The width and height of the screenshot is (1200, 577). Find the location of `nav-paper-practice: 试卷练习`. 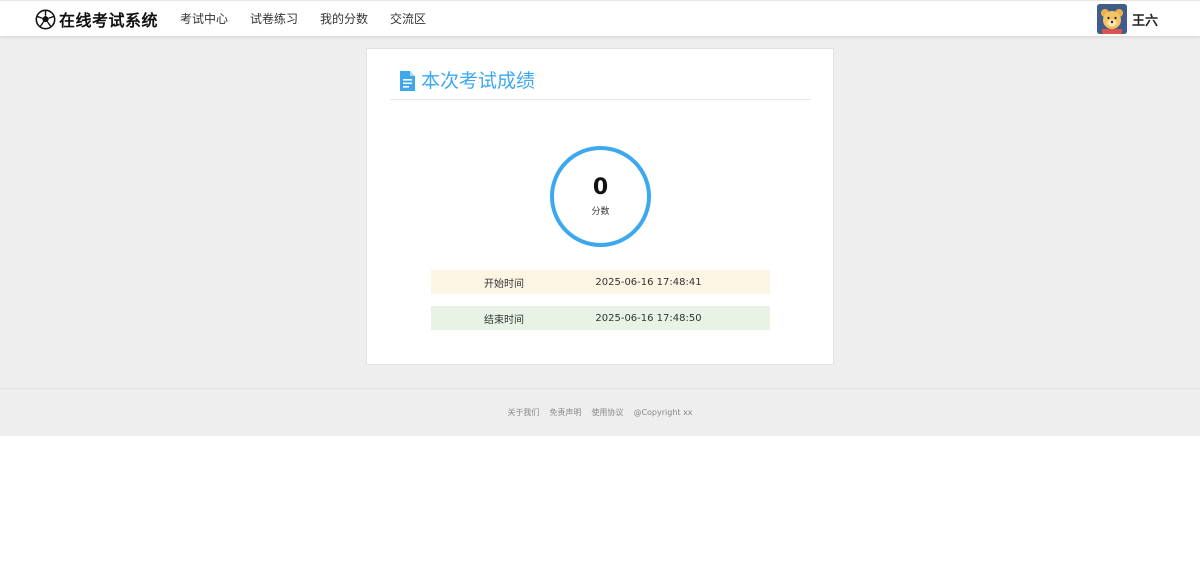

nav-paper-practice: 试卷练习 is located at coordinates (274, 19).